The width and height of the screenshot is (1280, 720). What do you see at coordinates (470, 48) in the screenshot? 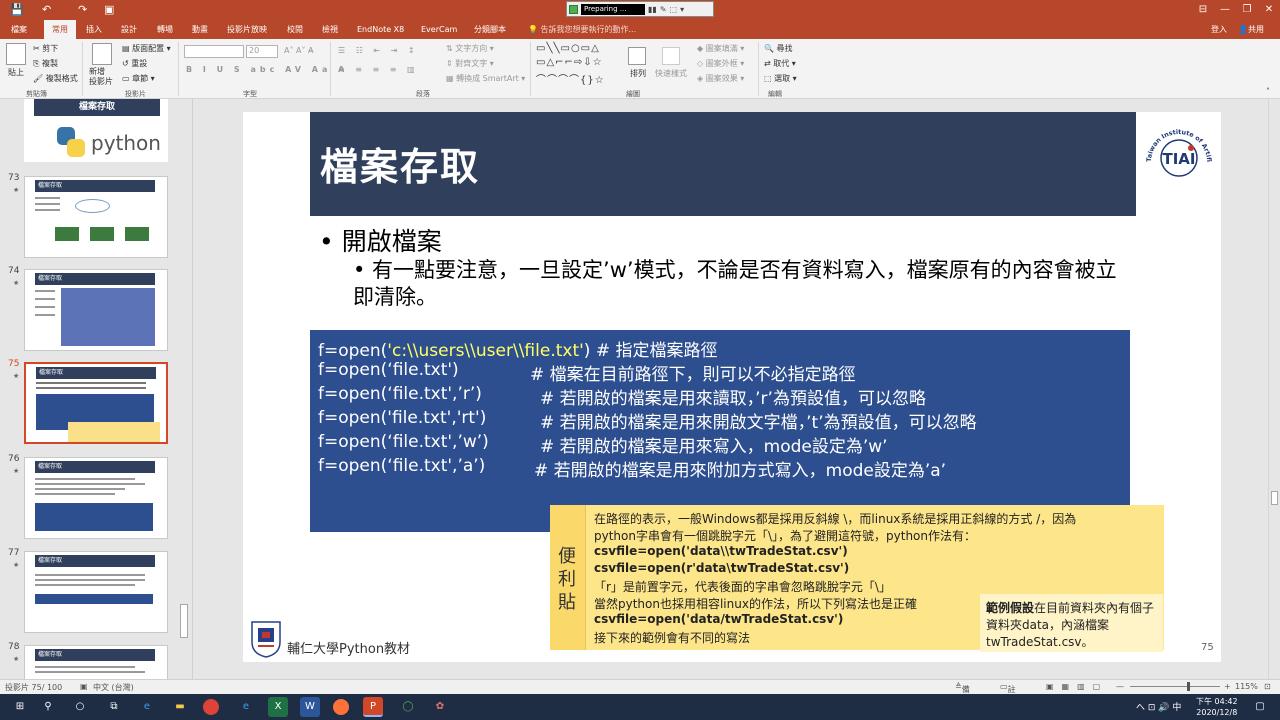
I see `text-direction-button: ⇅ 文字方向 ▾` at bounding box center [470, 48].